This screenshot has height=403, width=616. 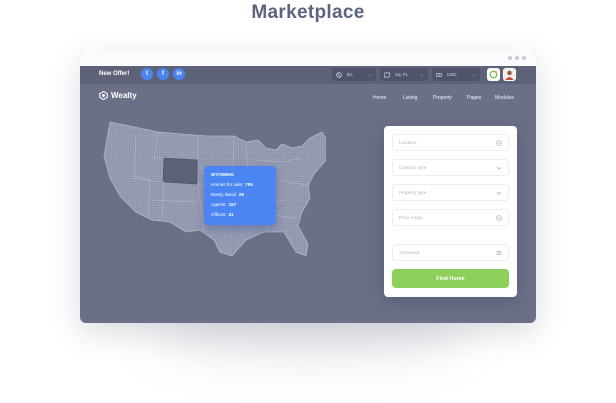 I want to click on map-icon, so click(x=387, y=74).